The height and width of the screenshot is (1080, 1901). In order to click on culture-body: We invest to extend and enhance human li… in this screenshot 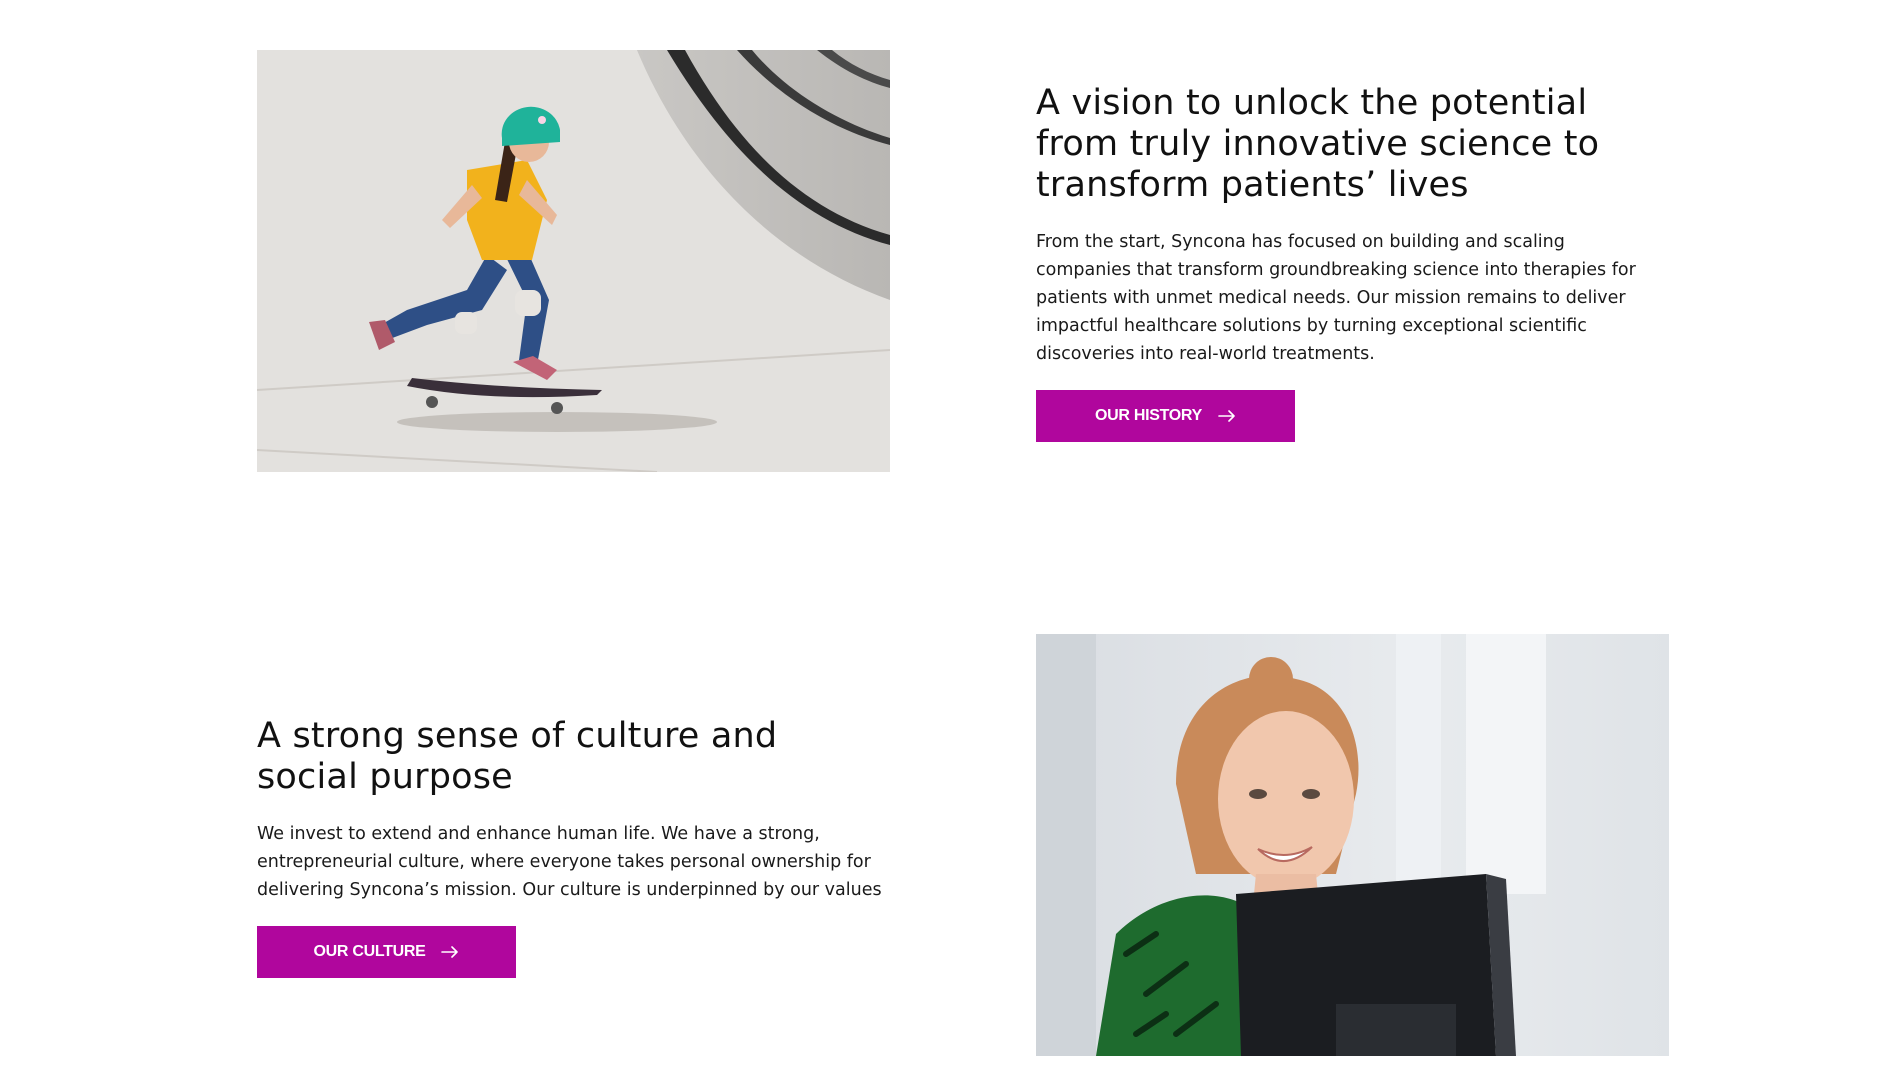, I will do `click(569, 862)`.